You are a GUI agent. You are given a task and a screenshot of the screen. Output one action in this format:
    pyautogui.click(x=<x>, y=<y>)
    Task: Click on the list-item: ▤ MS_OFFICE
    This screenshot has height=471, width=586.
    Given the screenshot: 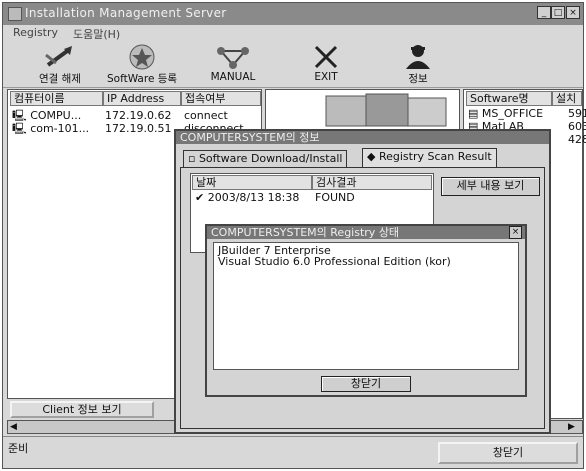 What is the action you would take?
    pyautogui.click(x=505, y=113)
    